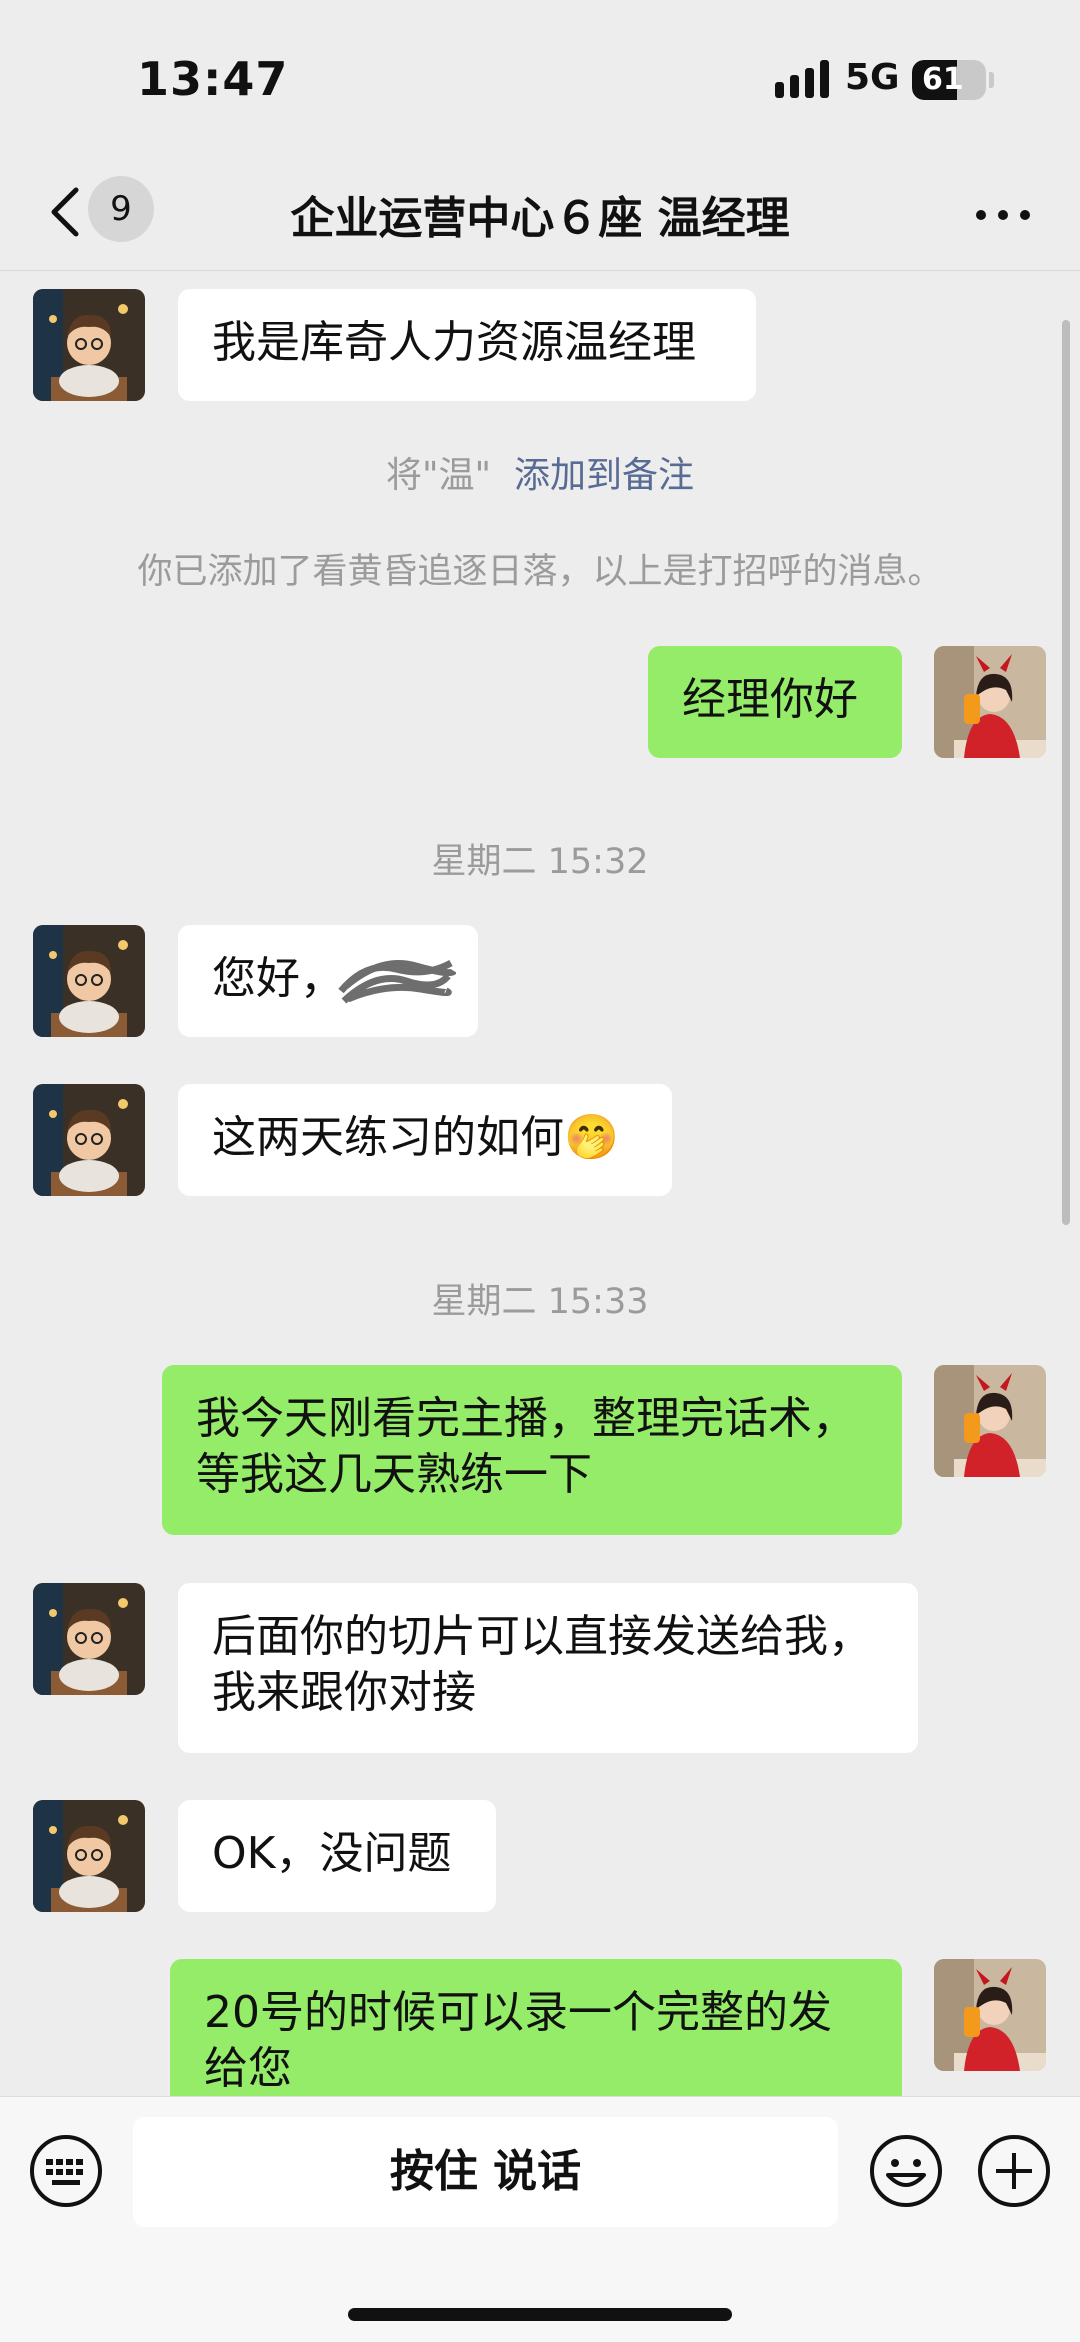  I want to click on smirk-emoji: 🤭, so click(591, 1137).